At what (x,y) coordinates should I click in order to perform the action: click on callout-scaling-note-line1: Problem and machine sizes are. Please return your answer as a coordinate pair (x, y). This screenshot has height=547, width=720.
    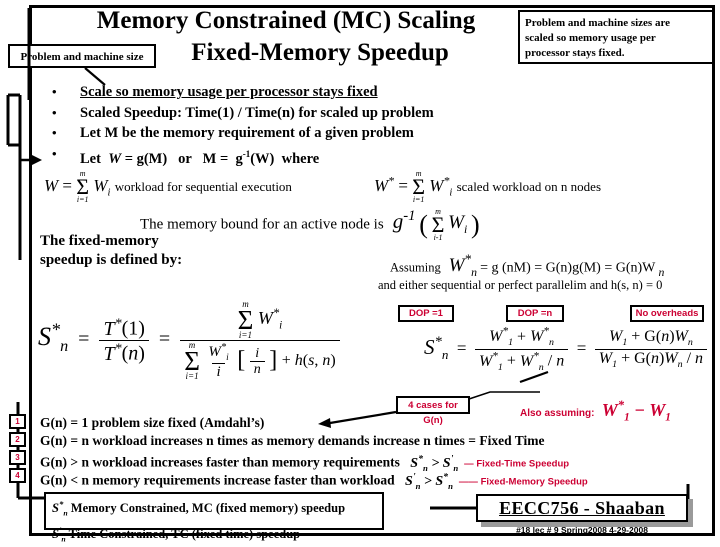
    Looking at the image, I should click on (598, 23).